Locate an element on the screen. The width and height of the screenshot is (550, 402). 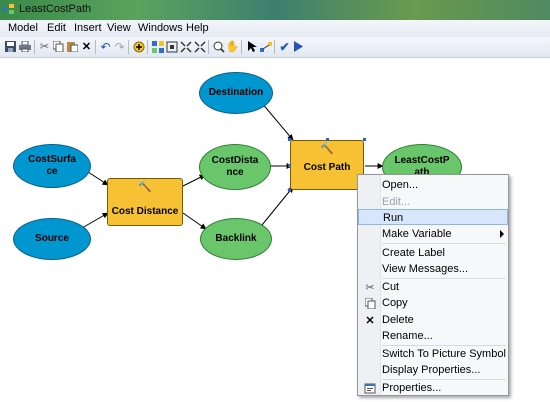
menu-item-label: Run is located at coordinates (393, 218).